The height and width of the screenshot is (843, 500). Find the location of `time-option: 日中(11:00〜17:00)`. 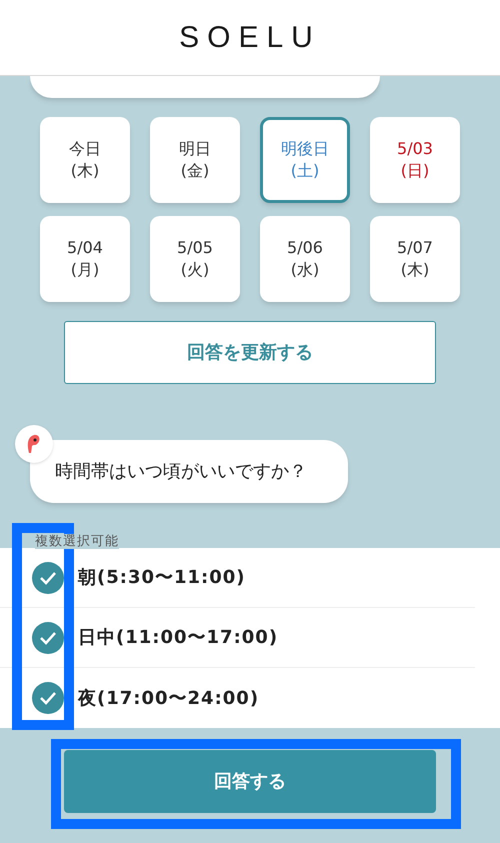

time-option: 日中(11:00〜17:00) is located at coordinates (237, 638).